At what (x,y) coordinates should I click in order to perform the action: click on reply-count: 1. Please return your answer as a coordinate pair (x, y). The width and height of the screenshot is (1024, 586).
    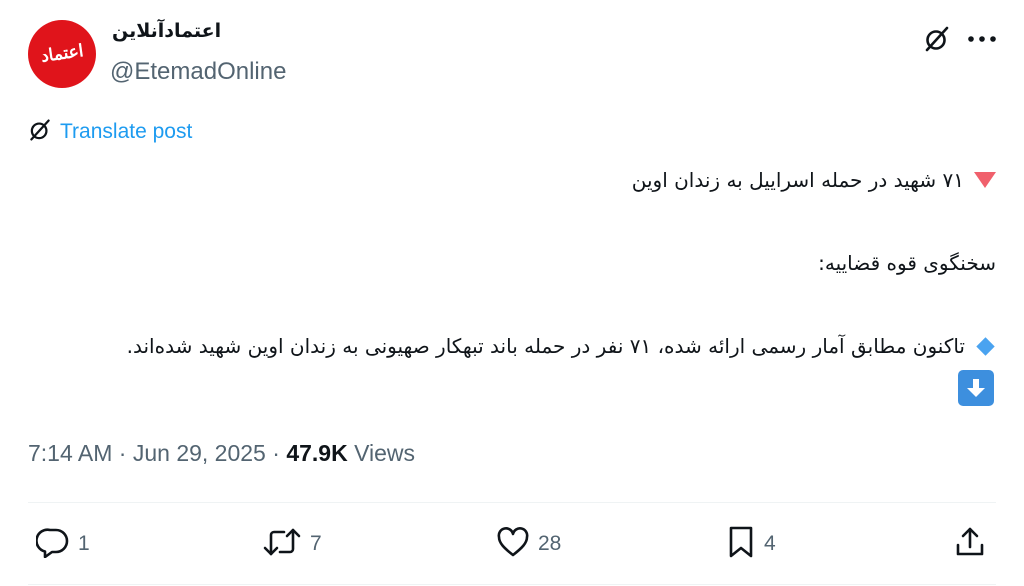
    Looking at the image, I should click on (84, 543).